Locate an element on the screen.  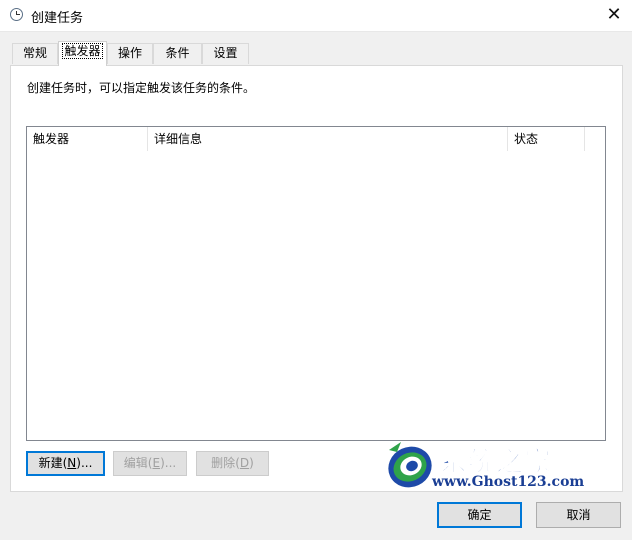
button-label: 删除 is located at coordinates (223, 463).